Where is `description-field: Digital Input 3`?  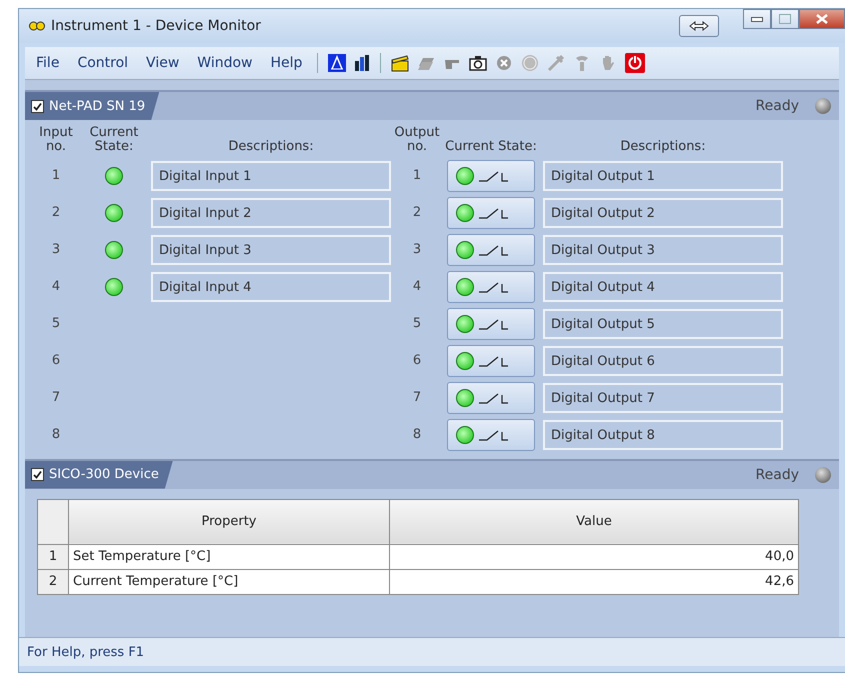 description-field: Digital Input 3 is located at coordinates (271, 249).